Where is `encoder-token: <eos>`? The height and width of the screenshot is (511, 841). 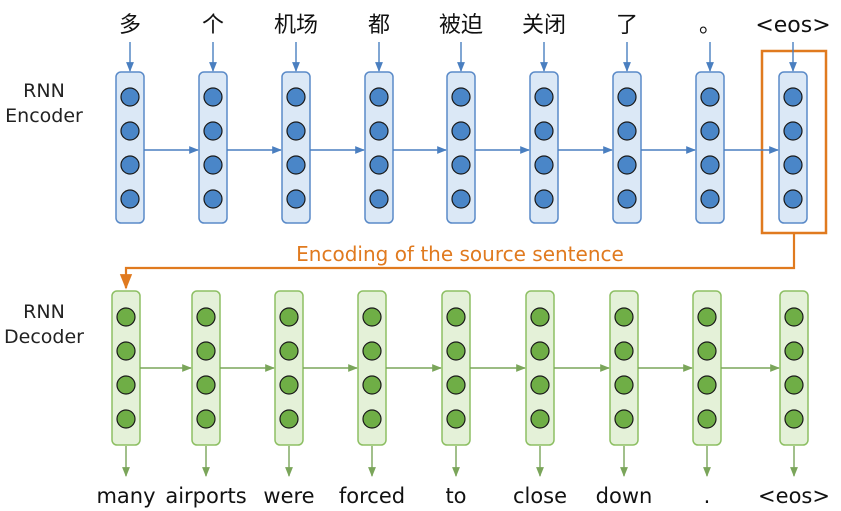 encoder-token: <eos> is located at coordinates (792, 25).